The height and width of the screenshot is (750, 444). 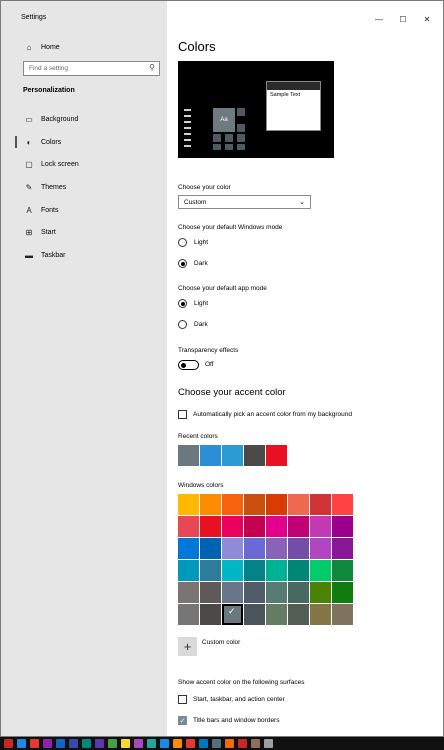 What do you see at coordinates (51, 164) in the screenshot?
I see `sidebar-item-lock-screen: ▢ Lock screen` at bounding box center [51, 164].